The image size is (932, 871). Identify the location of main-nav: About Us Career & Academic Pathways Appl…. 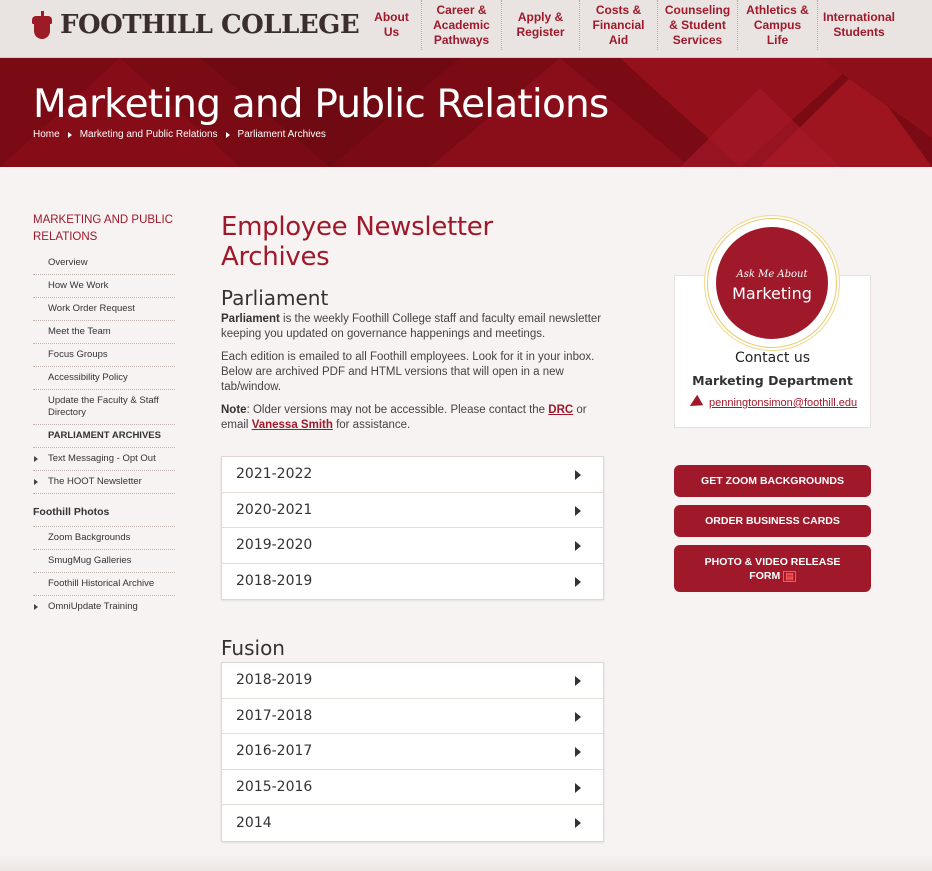
(631, 29).